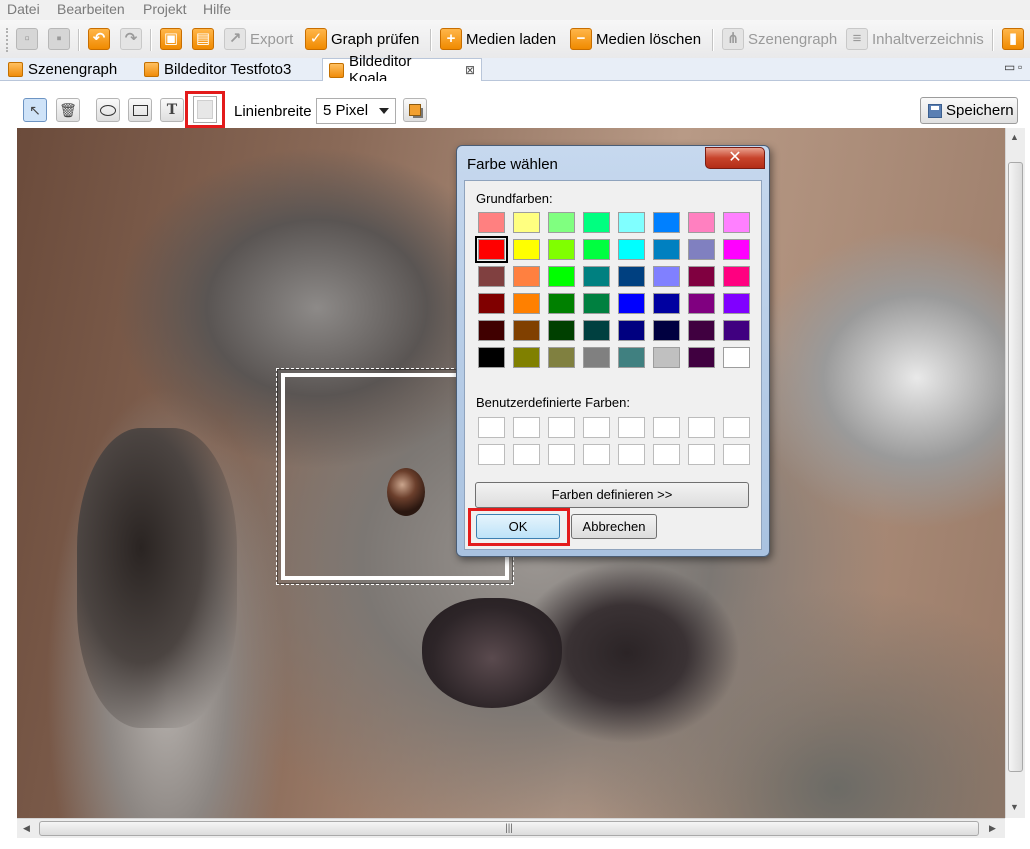  I want to click on horizontal-scroll-thumb: |||, so click(509, 828).